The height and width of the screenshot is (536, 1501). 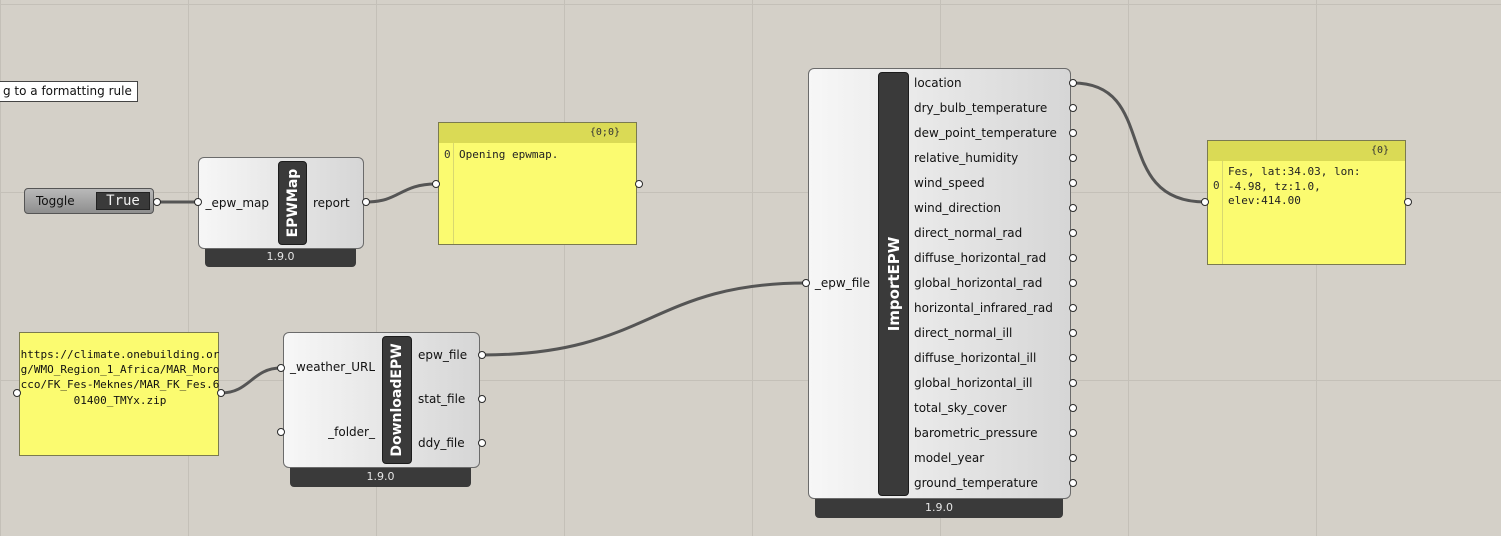 I want to click on epwmap-title-band: EPWMap, so click(x=292, y=203).